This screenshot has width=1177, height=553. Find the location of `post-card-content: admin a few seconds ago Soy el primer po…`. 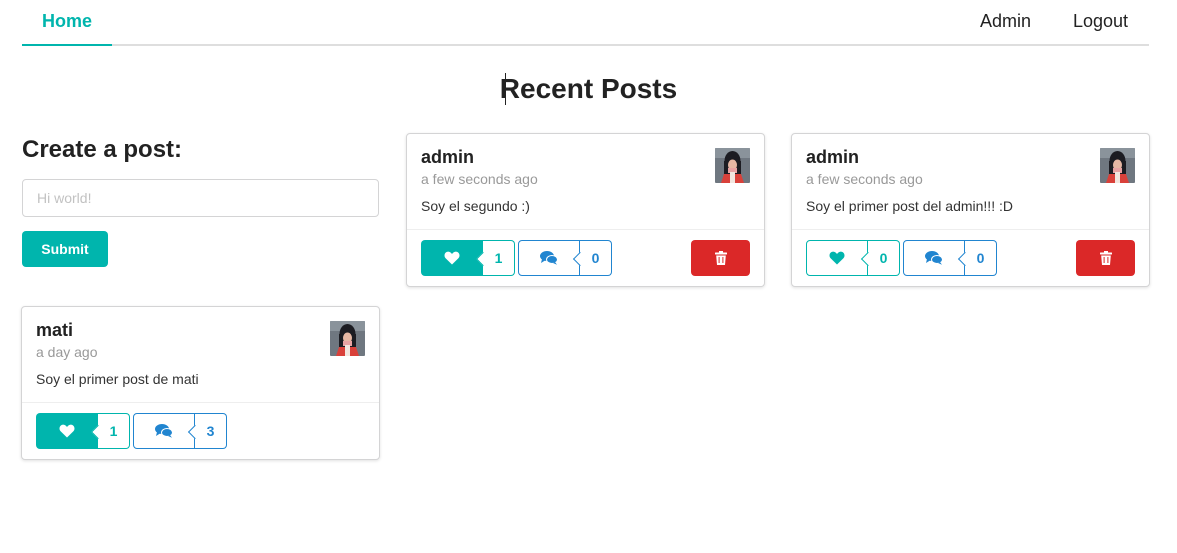

post-card-content: admin a few seconds ago Soy el primer po… is located at coordinates (970, 182).